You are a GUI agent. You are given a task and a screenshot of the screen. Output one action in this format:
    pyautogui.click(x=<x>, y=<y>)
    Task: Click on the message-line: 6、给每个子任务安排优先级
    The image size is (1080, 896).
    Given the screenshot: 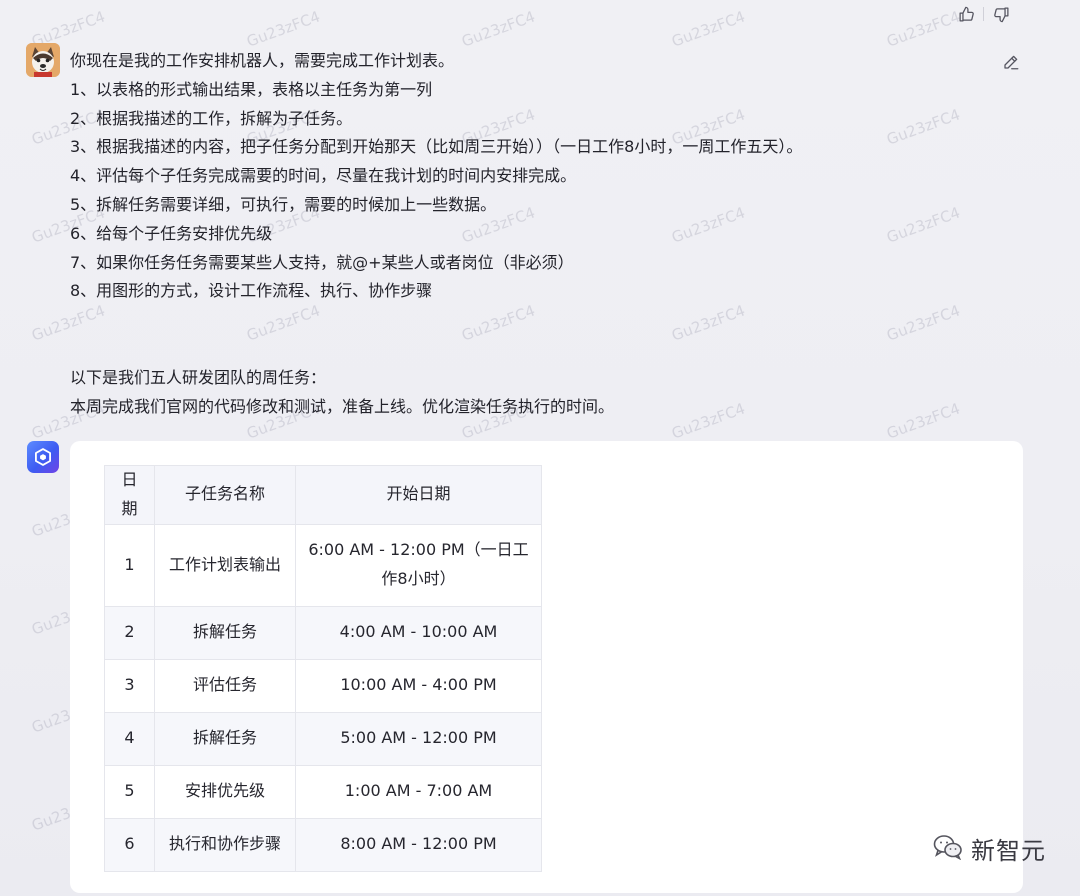 What is the action you would take?
    pyautogui.click(x=171, y=233)
    